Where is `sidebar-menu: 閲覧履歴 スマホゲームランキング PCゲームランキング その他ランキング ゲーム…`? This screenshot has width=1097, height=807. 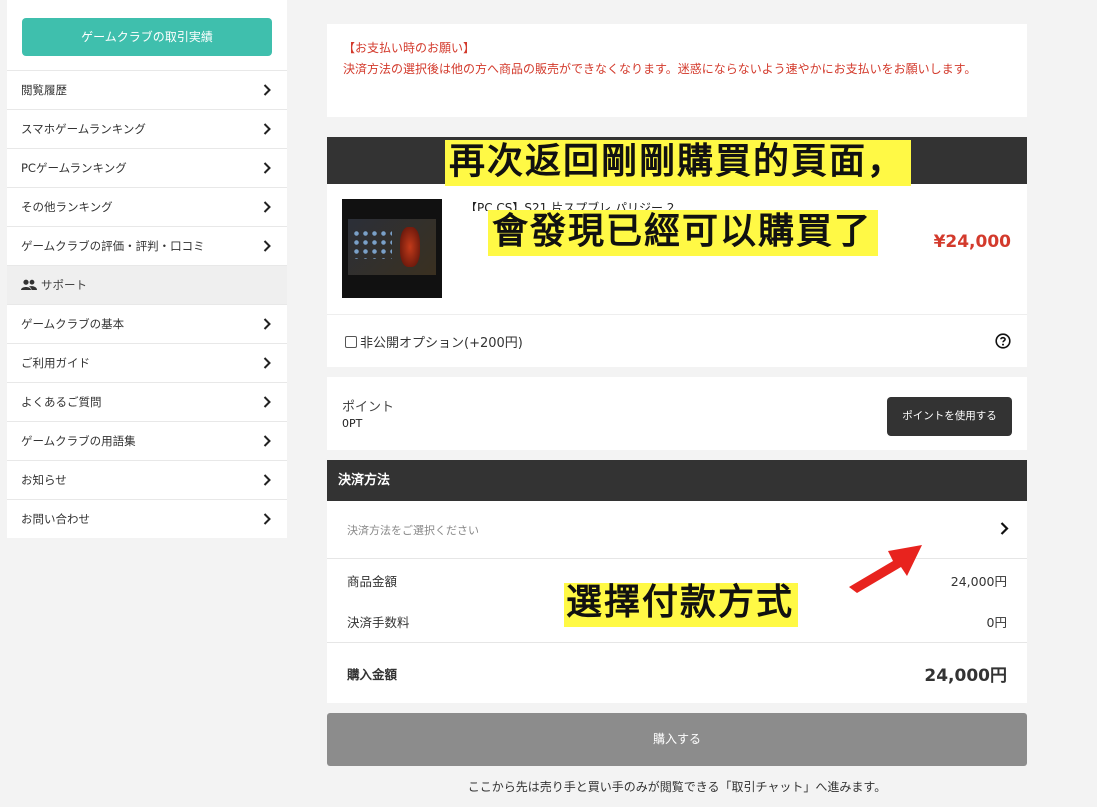
sidebar-menu: 閲覧履歴 スマホゲームランキング PCゲームランキング その他ランキング ゲーム… is located at coordinates (147, 304).